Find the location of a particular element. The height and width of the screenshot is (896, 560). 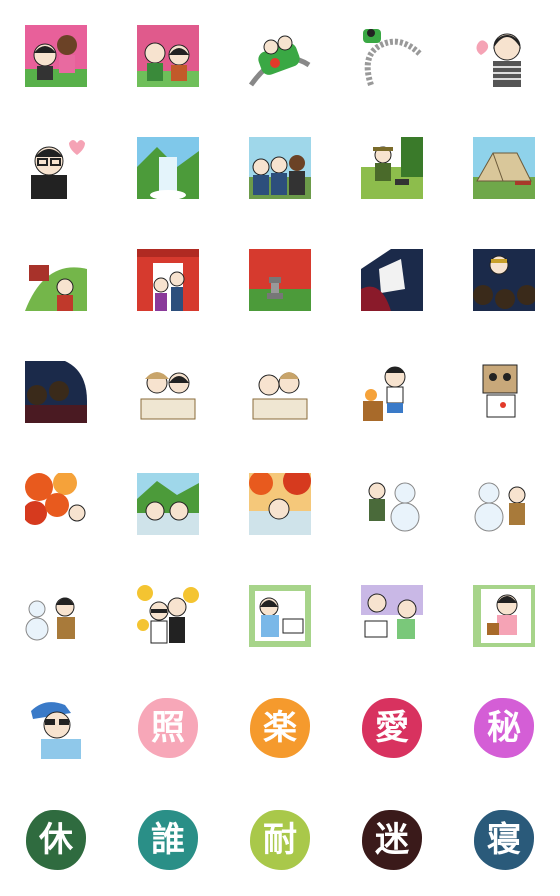

sticker-torii-crowd is located at coordinates (168, 280).